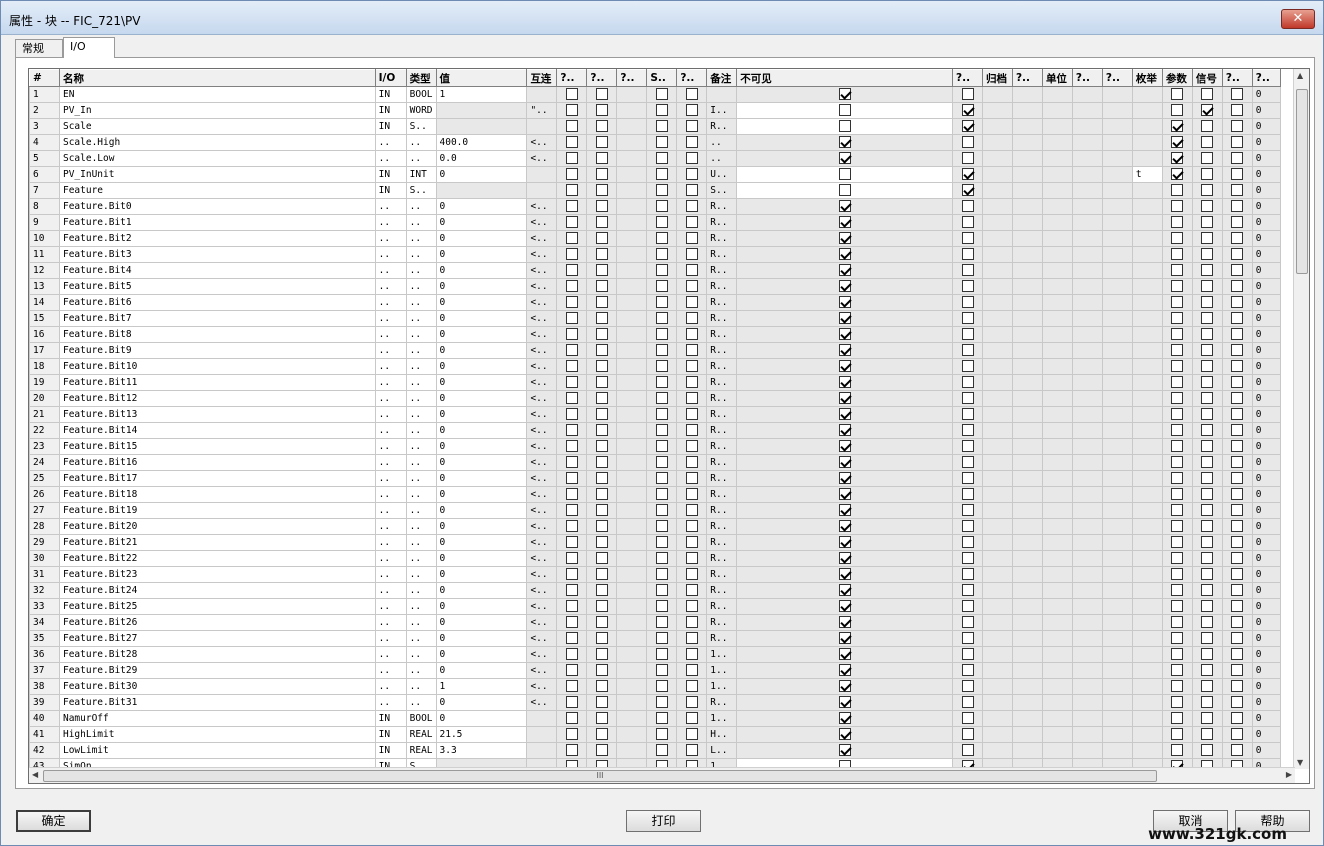 The height and width of the screenshot is (846, 1324). What do you see at coordinates (1147, 78) in the screenshot?
I see `column-header: 枚举` at bounding box center [1147, 78].